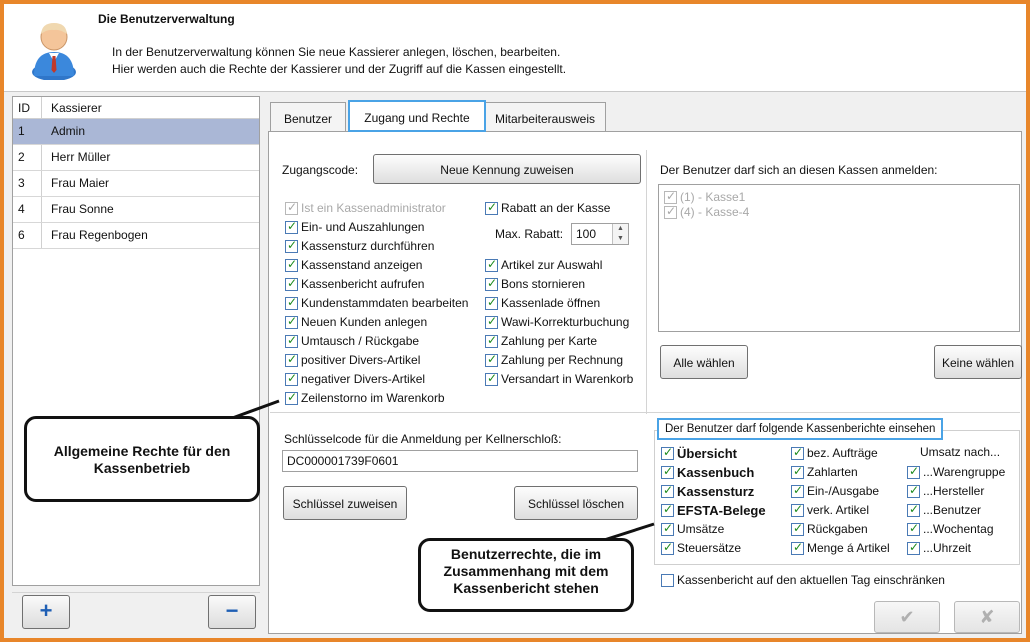 This screenshot has height=642, width=1030. What do you see at coordinates (368, 246) in the screenshot?
I see `checkbox-label: Kassensturz durchführen` at bounding box center [368, 246].